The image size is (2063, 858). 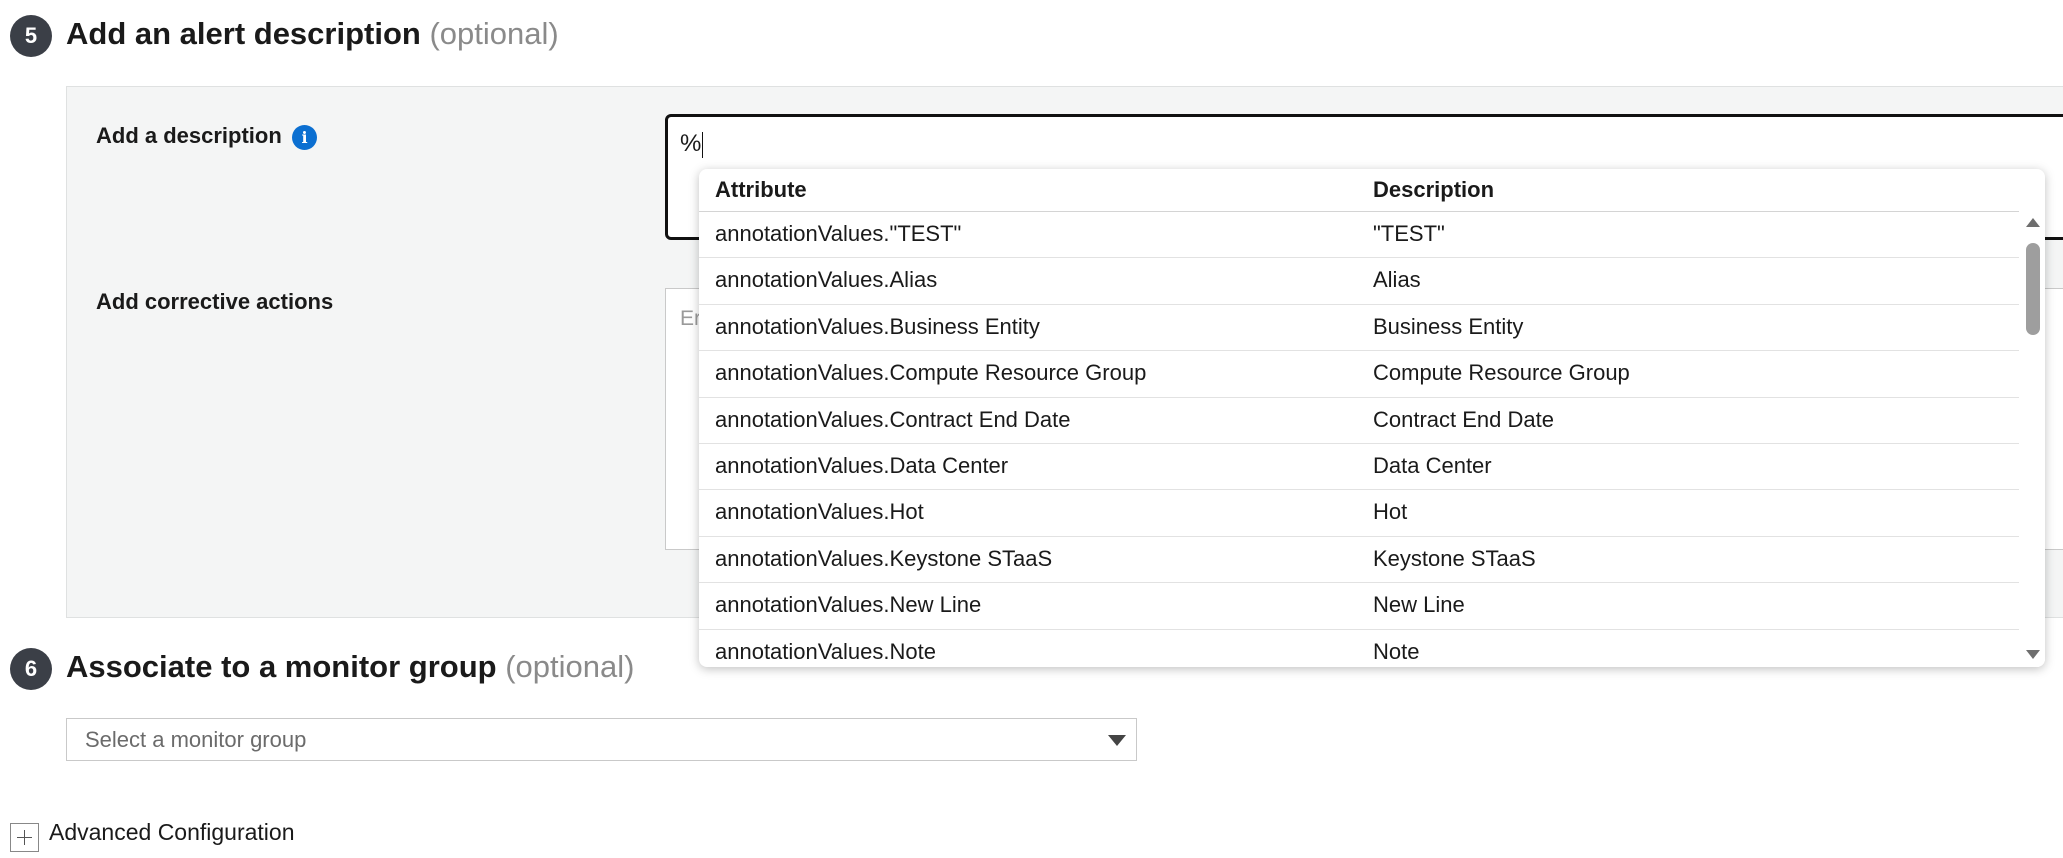 I want to click on step-5-title: Add an alert description (optional), so click(x=312, y=34).